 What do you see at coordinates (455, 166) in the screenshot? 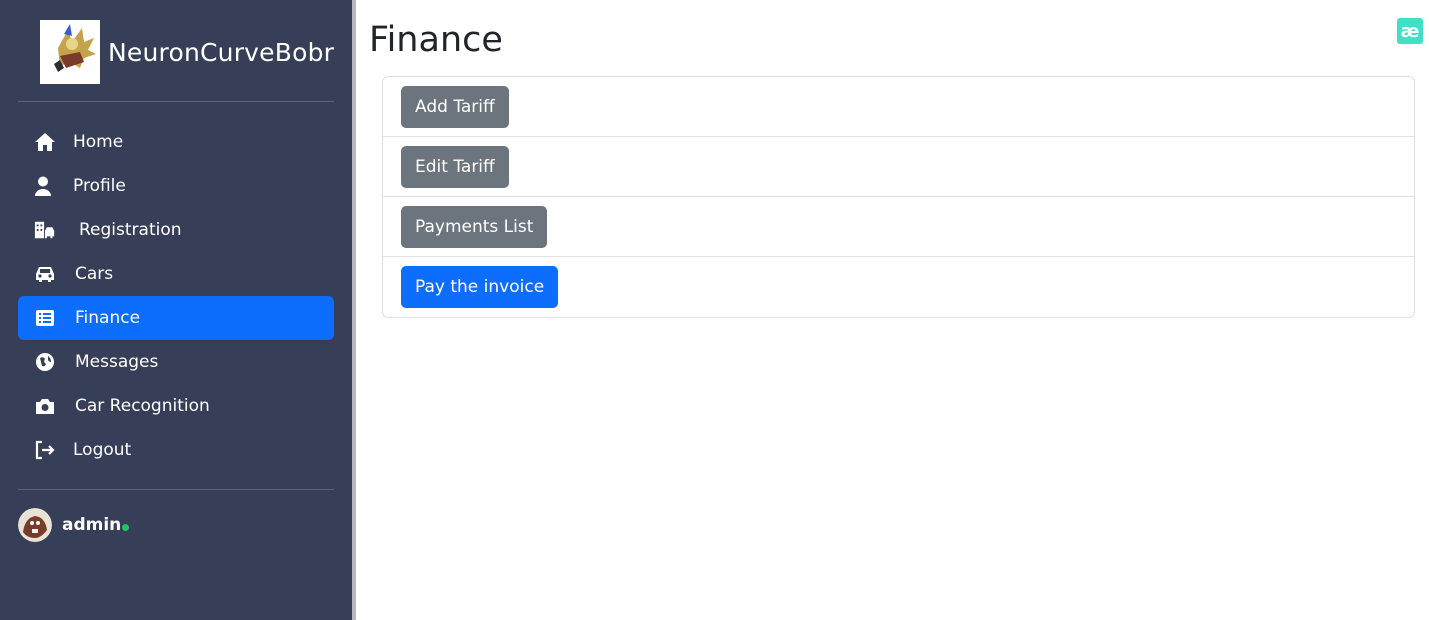
I see `edit-tariff-button: Edit Tariff` at bounding box center [455, 166].